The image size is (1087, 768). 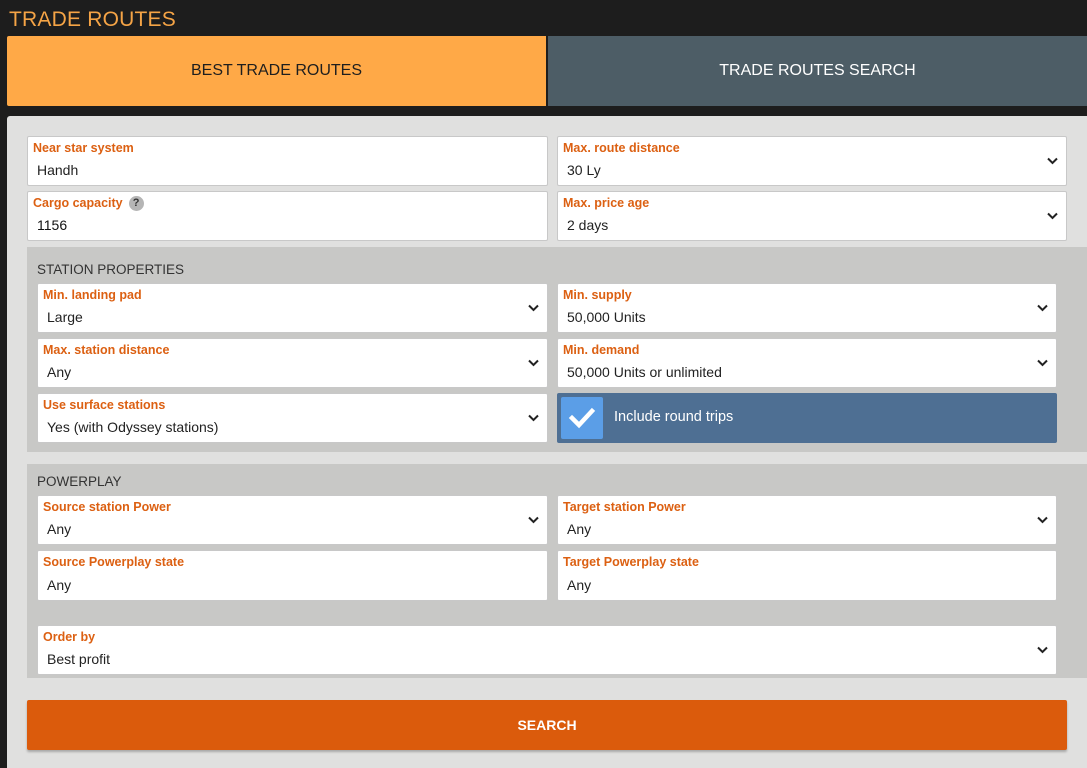 I want to click on max-route-distance-select: Max. route distance 30 Ly, so click(x=812, y=161).